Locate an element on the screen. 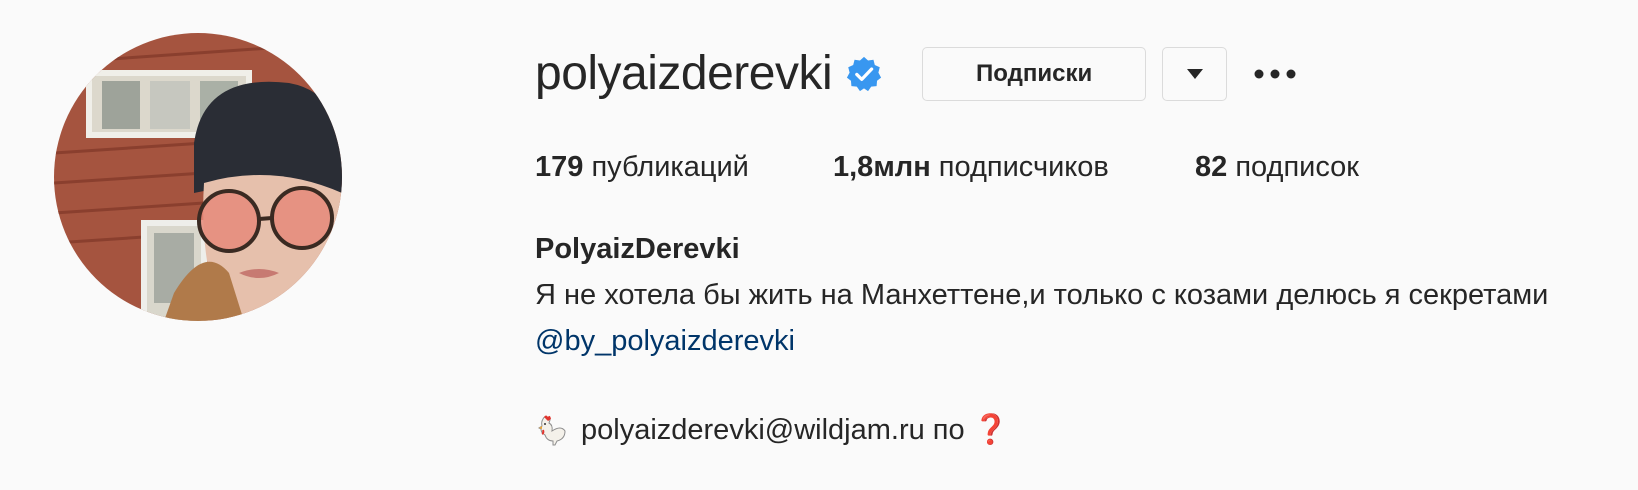  bio-contact-line: polyaizderevki@wildjam.ru по ❓ is located at coordinates (772, 430).